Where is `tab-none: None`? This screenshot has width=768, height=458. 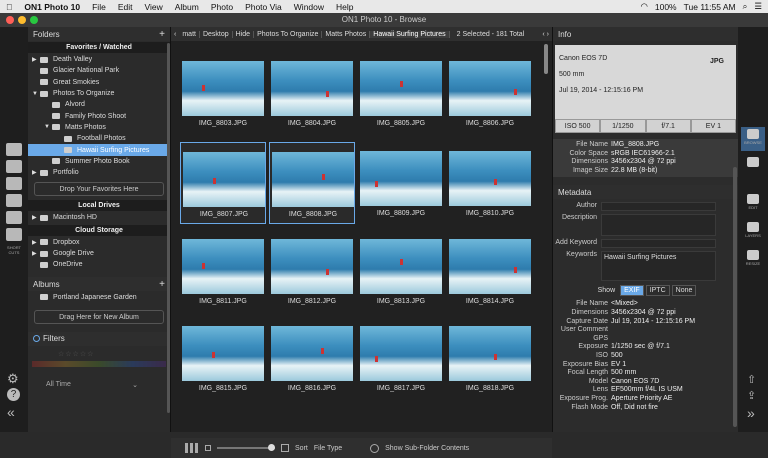 tab-none: None is located at coordinates (684, 291).